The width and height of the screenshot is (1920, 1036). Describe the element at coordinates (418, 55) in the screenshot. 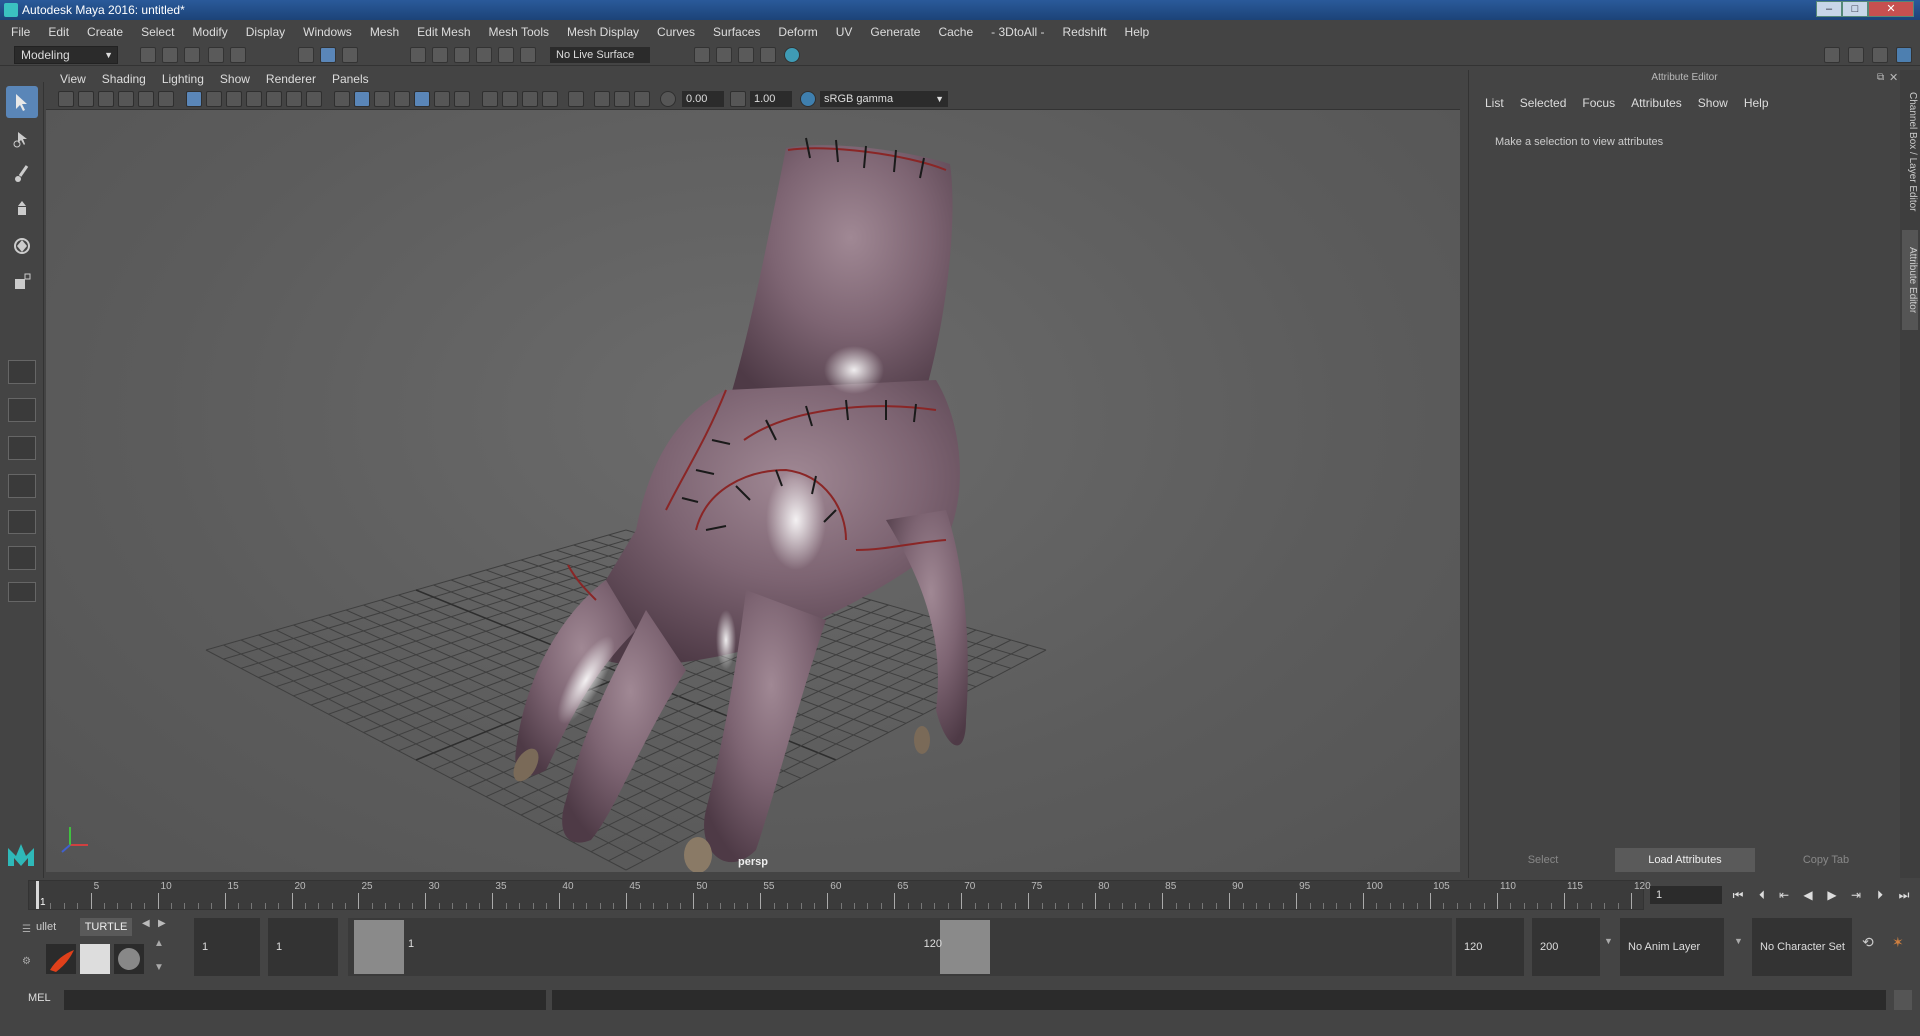

I see `snap-grid-icon` at that location.